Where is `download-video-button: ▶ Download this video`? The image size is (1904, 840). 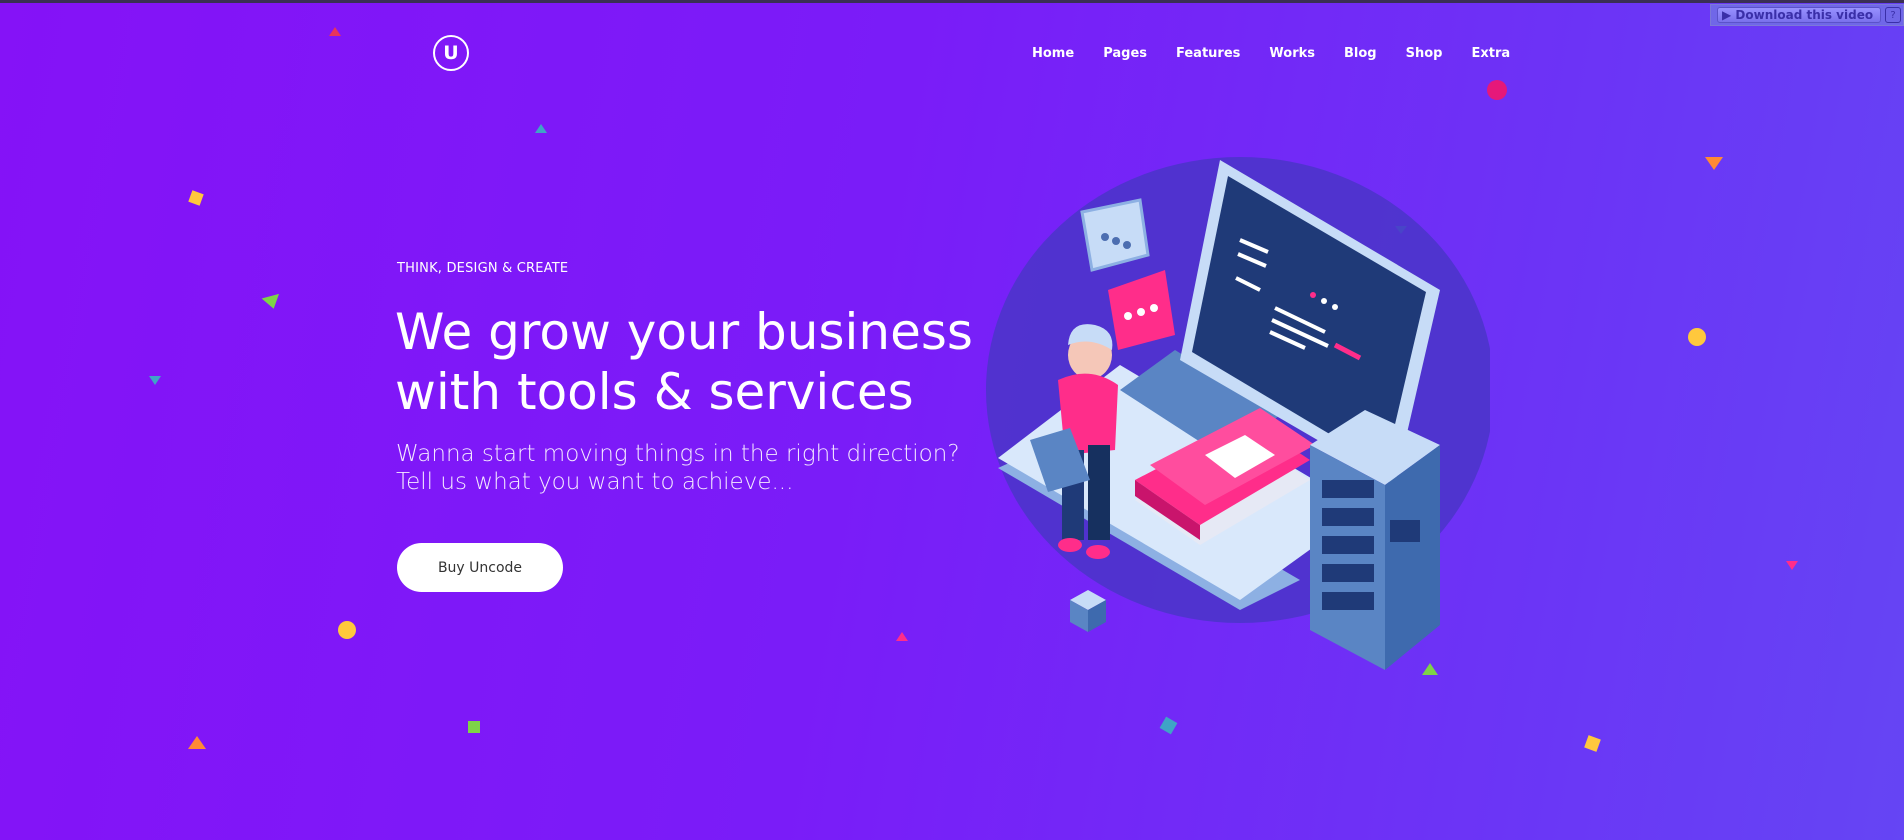 download-video-button: ▶ Download this video is located at coordinates (1799, 15).